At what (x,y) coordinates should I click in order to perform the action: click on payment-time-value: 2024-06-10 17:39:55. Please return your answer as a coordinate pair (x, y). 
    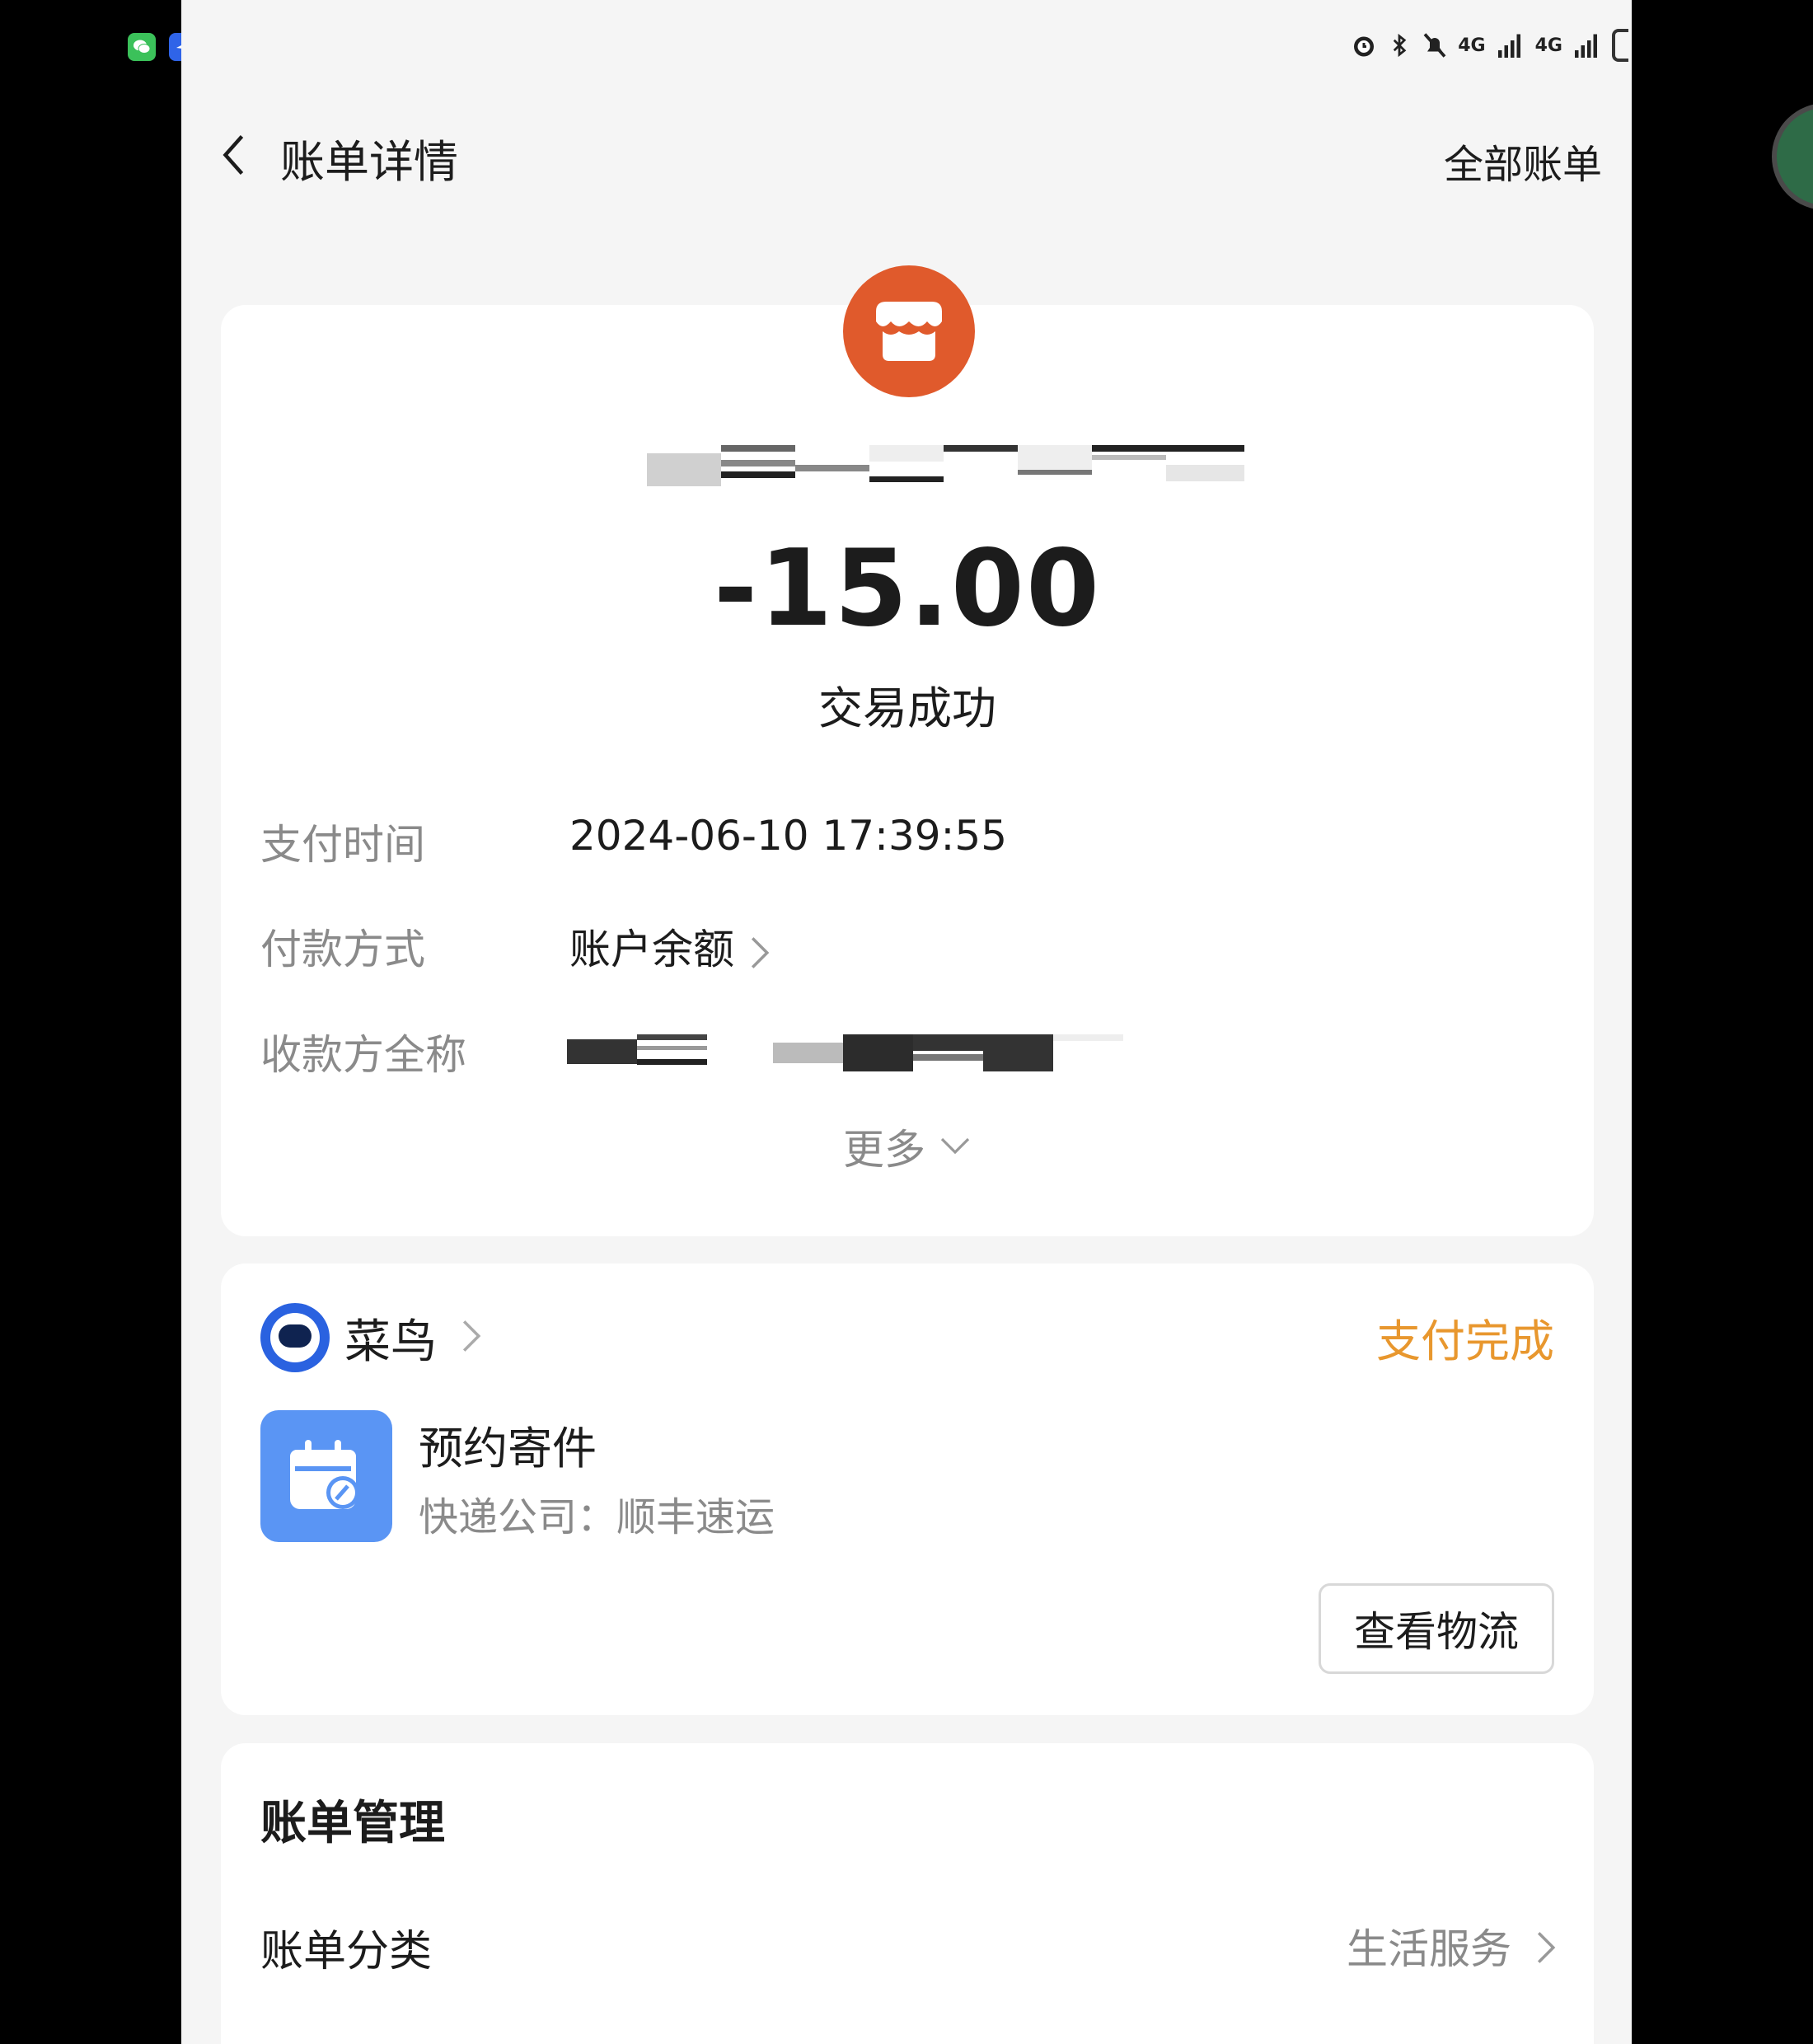
    Looking at the image, I should click on (789, 836).